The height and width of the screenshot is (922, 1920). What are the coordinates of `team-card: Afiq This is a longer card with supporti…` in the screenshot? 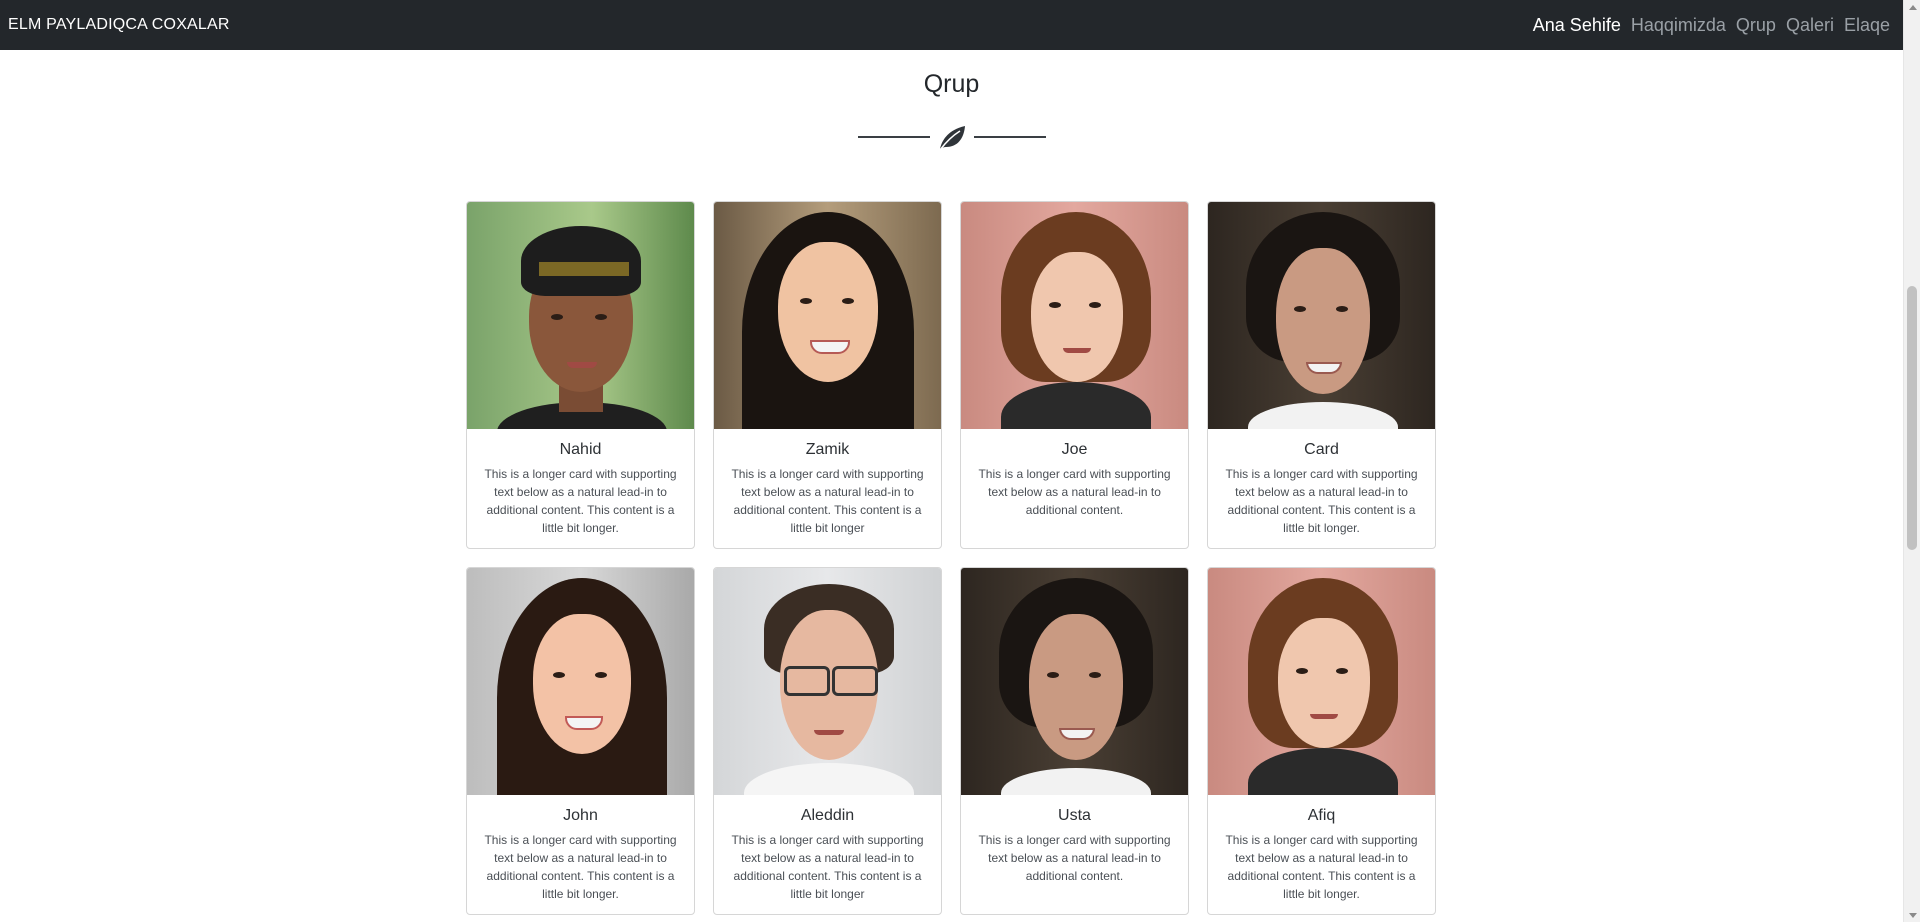 It's located at (1321, 741).